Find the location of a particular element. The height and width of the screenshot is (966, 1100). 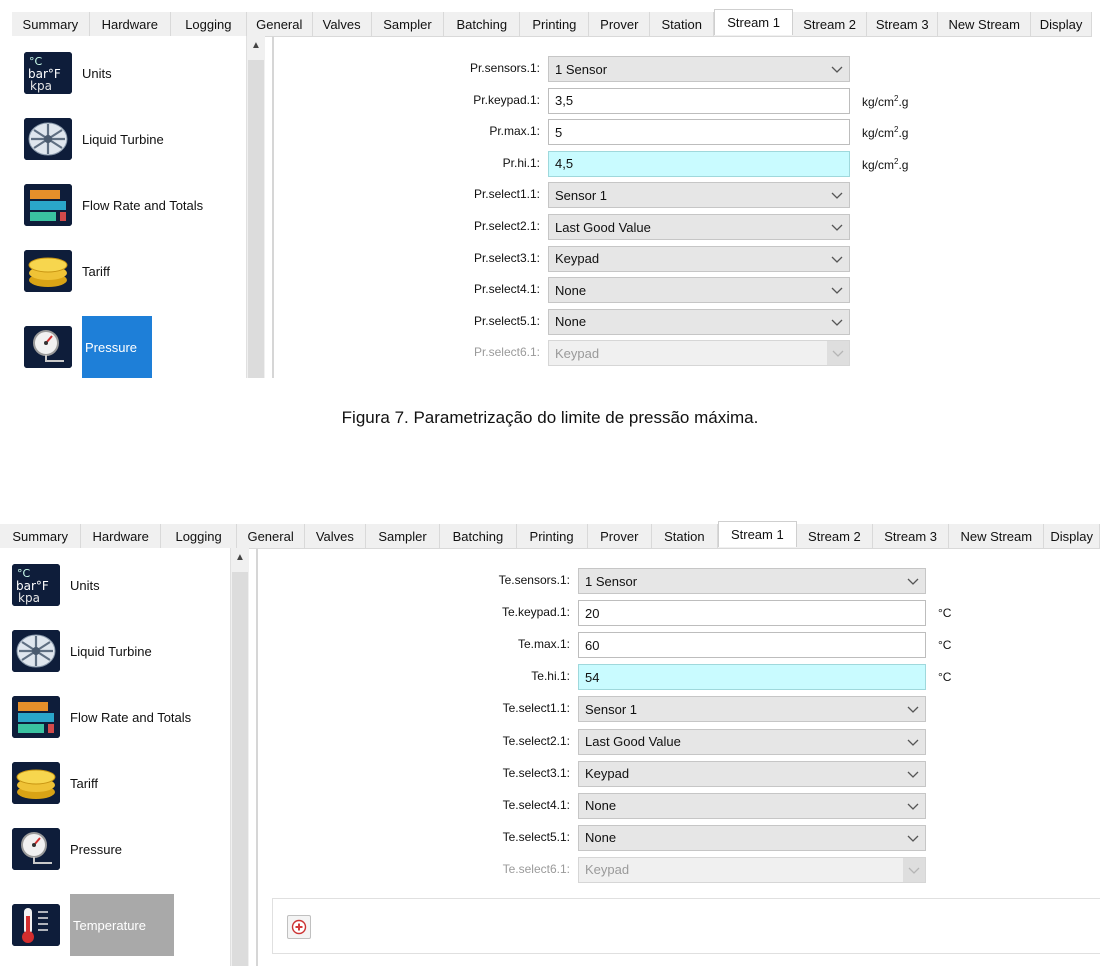

thermometer-icon is located at coordinates (36, 925).